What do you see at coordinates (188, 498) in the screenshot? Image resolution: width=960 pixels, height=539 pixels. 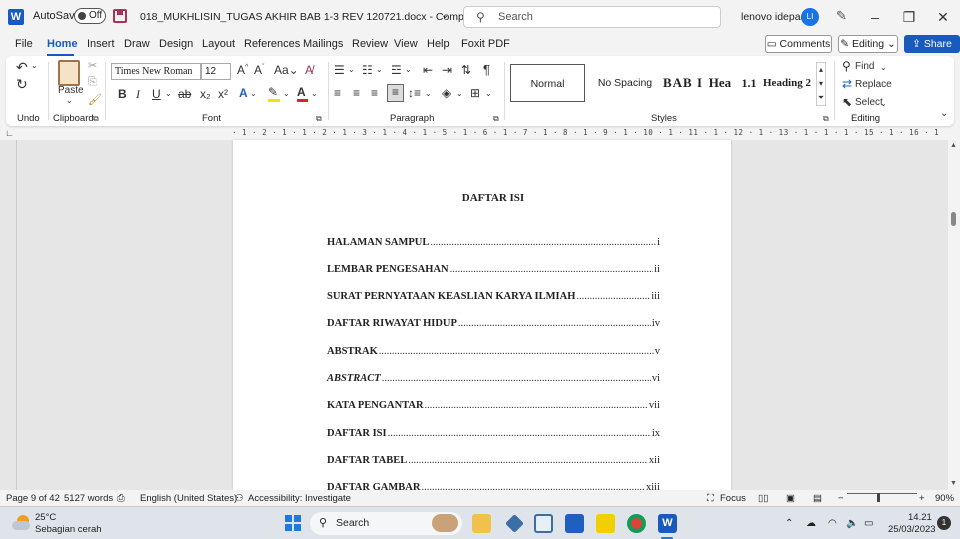 I see `language-indicator: English (United States)` at bounding box center [188, 498].